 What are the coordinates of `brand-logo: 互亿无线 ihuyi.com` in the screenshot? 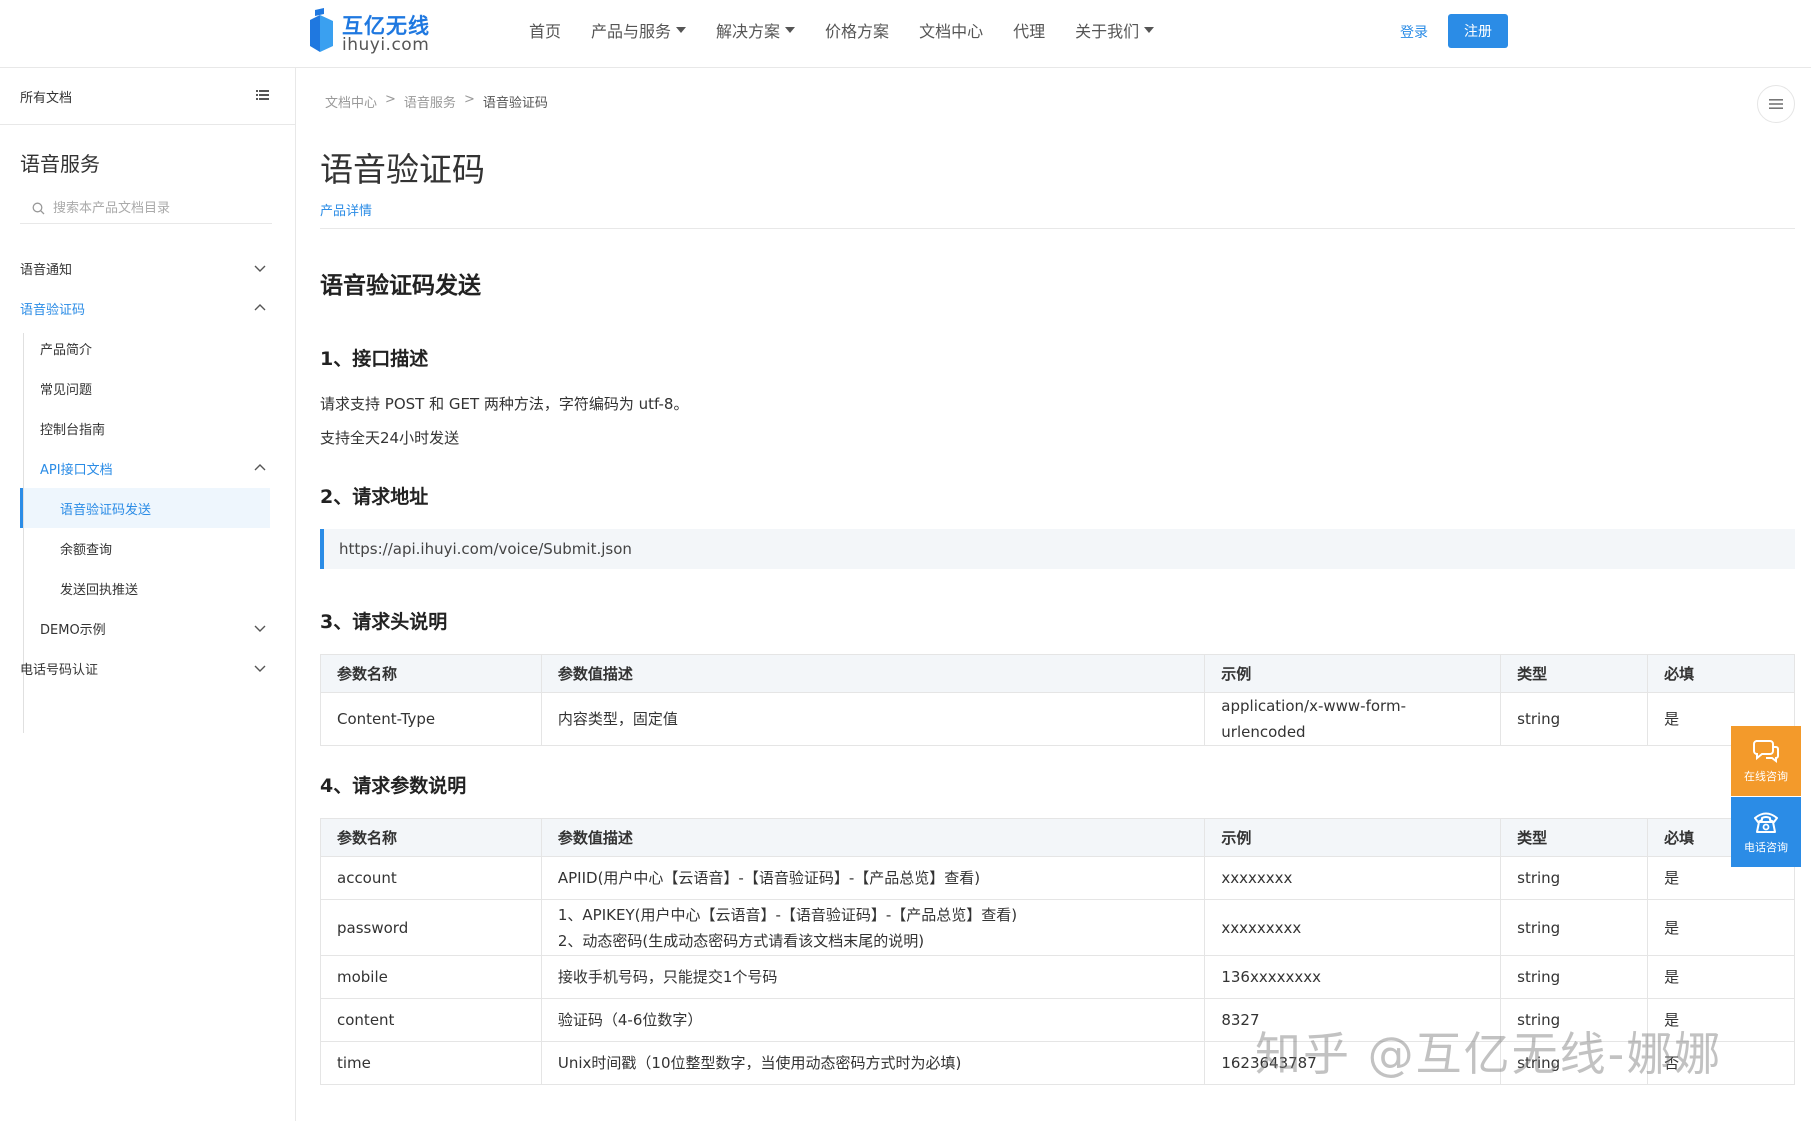 It's located at (371, 32).